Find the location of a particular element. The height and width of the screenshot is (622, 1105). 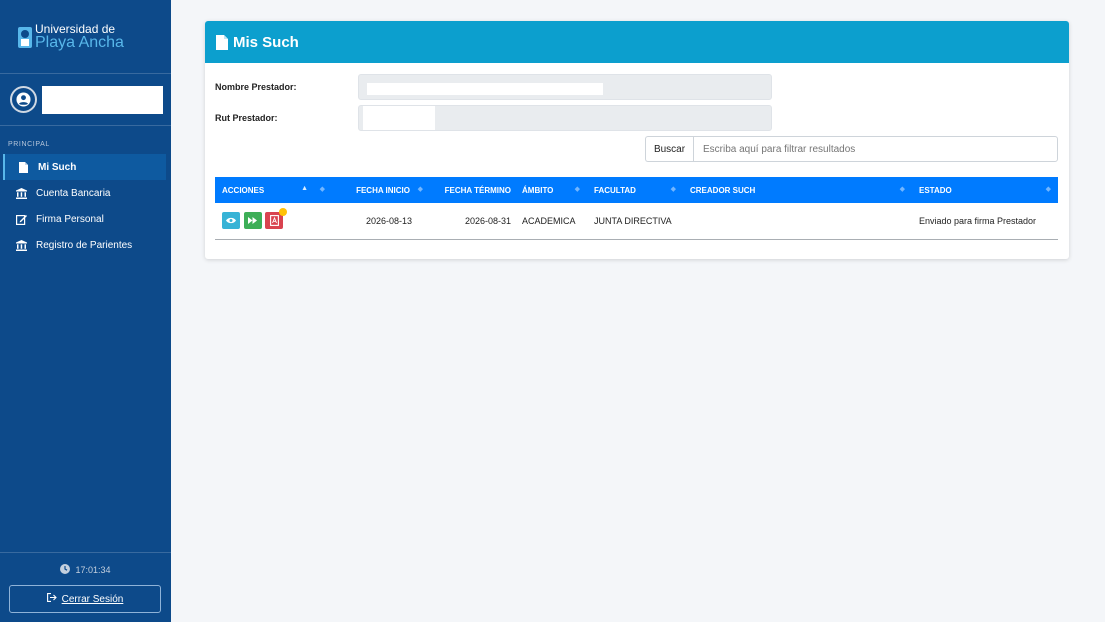

view-button is located at coordinates (231, 221).